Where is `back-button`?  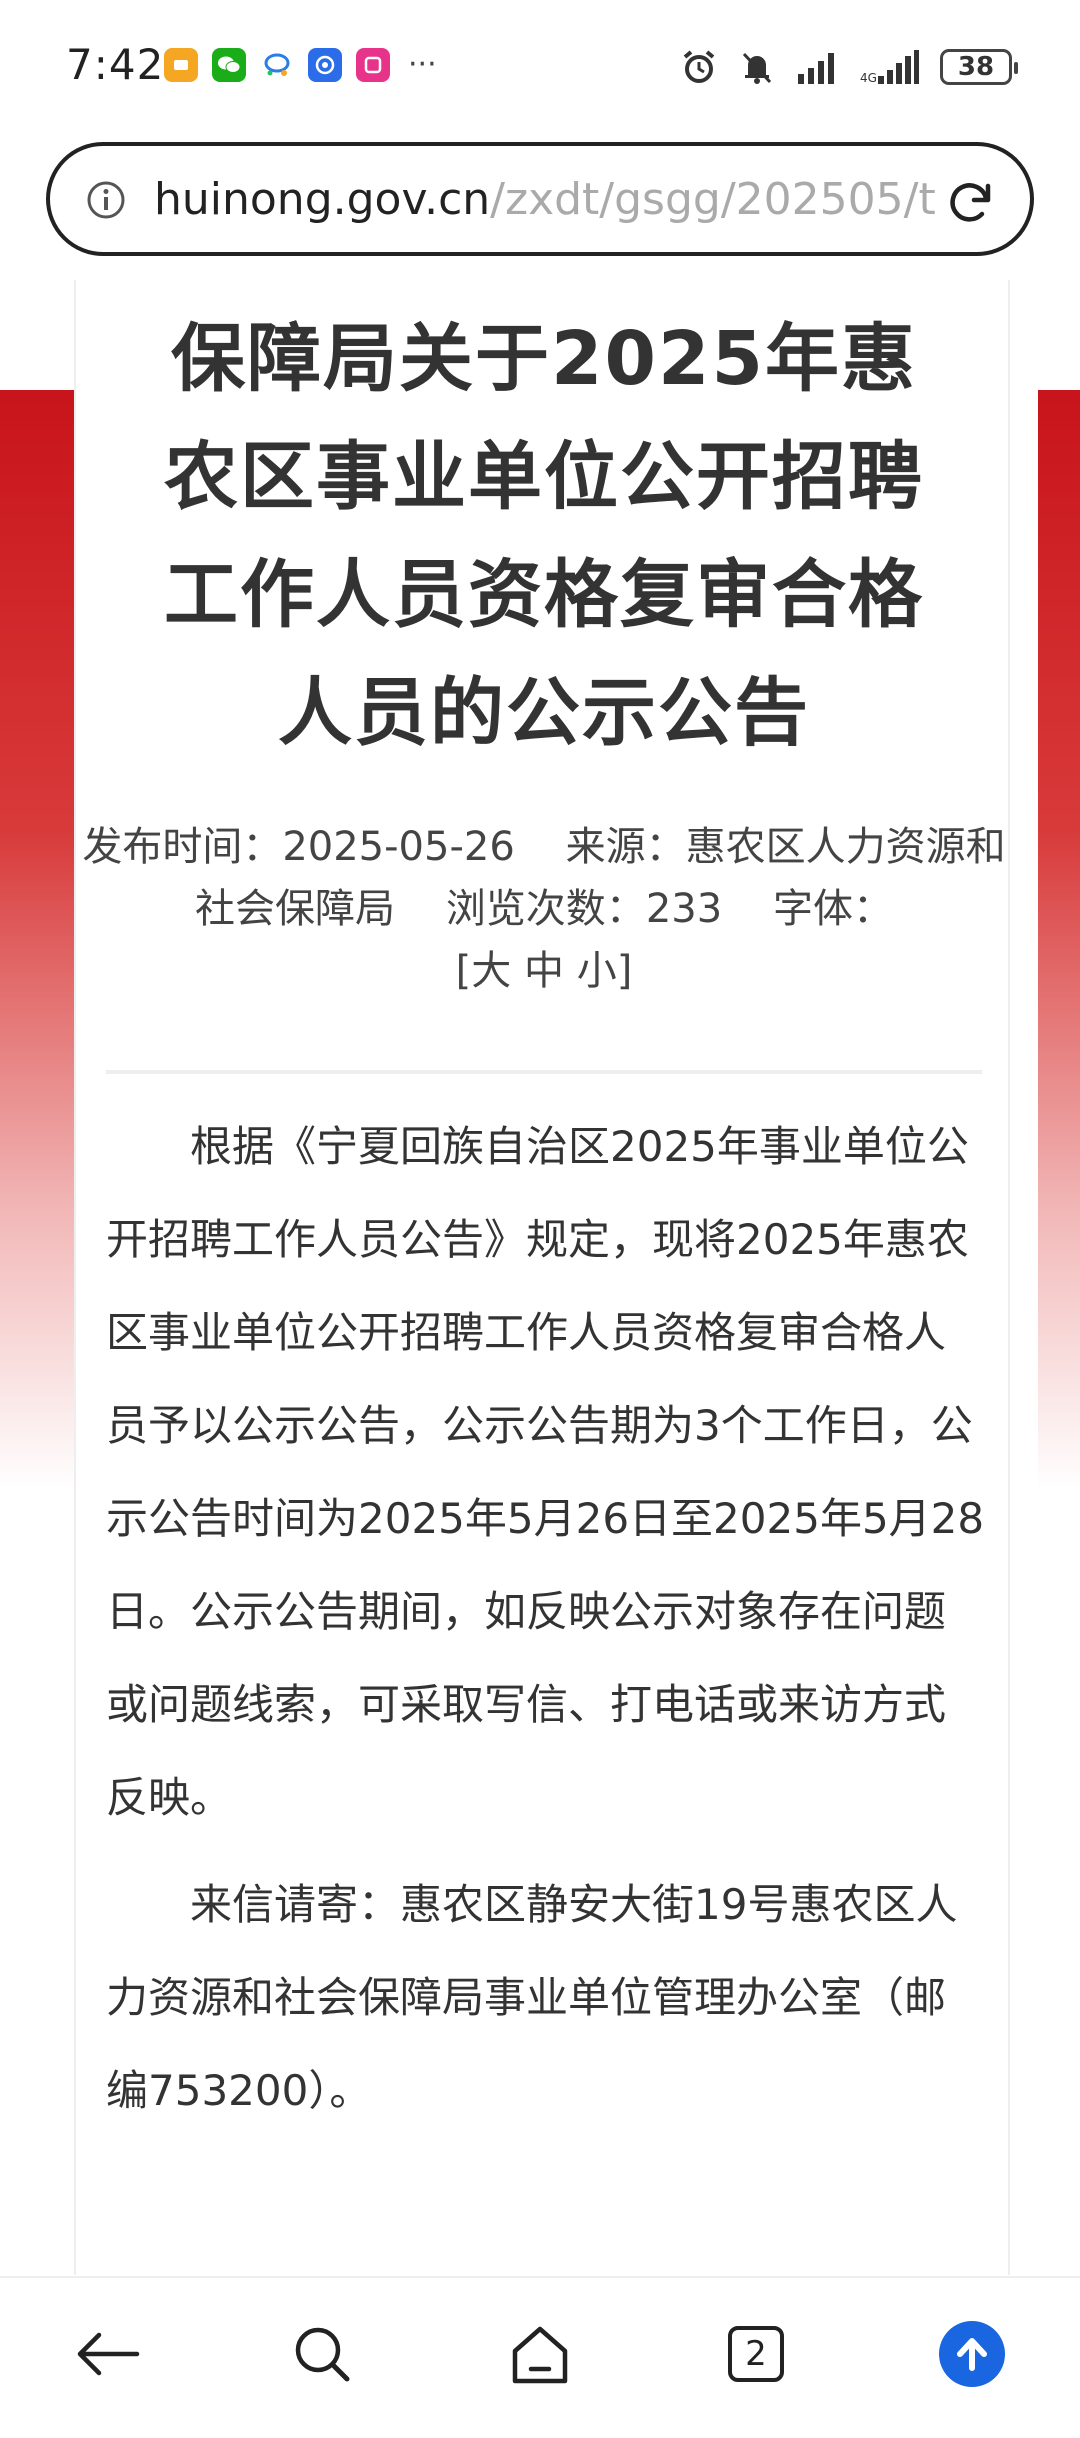 back-button is located at coordinates (108, 2354).